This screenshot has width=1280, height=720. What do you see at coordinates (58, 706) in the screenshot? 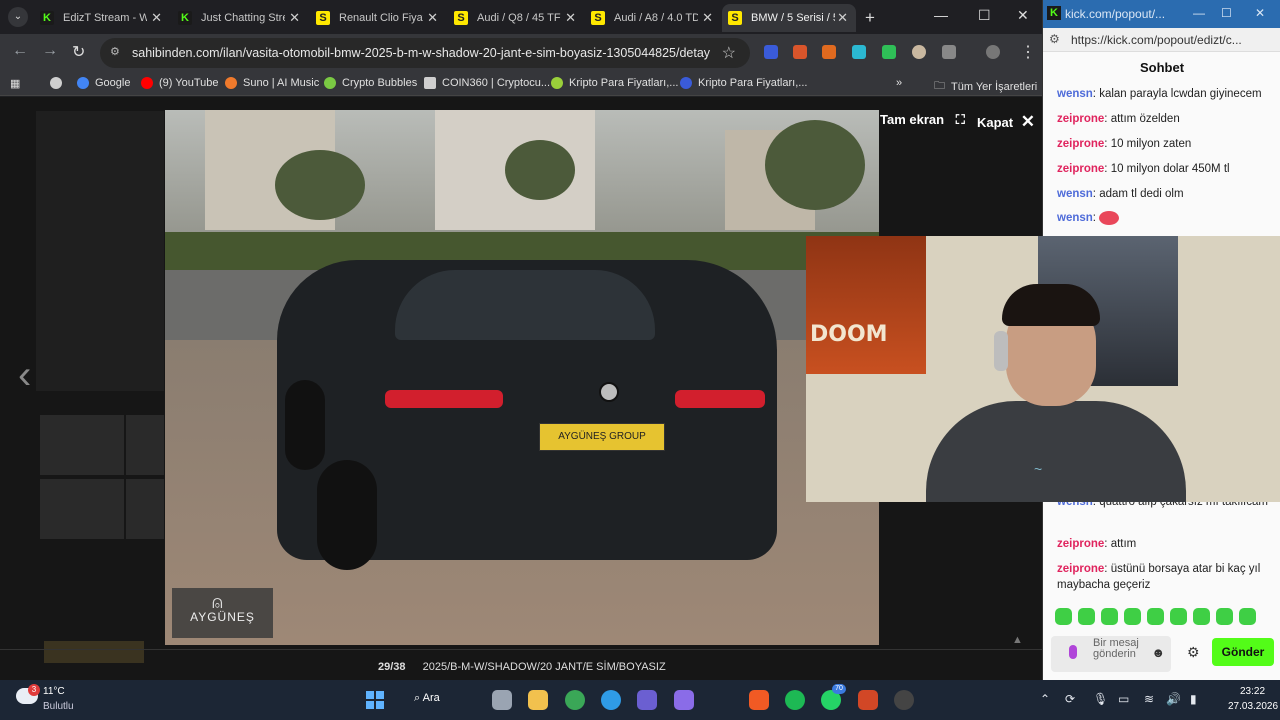
I see `weather-condition: Bulutlu` at bounding box center [58, 706].